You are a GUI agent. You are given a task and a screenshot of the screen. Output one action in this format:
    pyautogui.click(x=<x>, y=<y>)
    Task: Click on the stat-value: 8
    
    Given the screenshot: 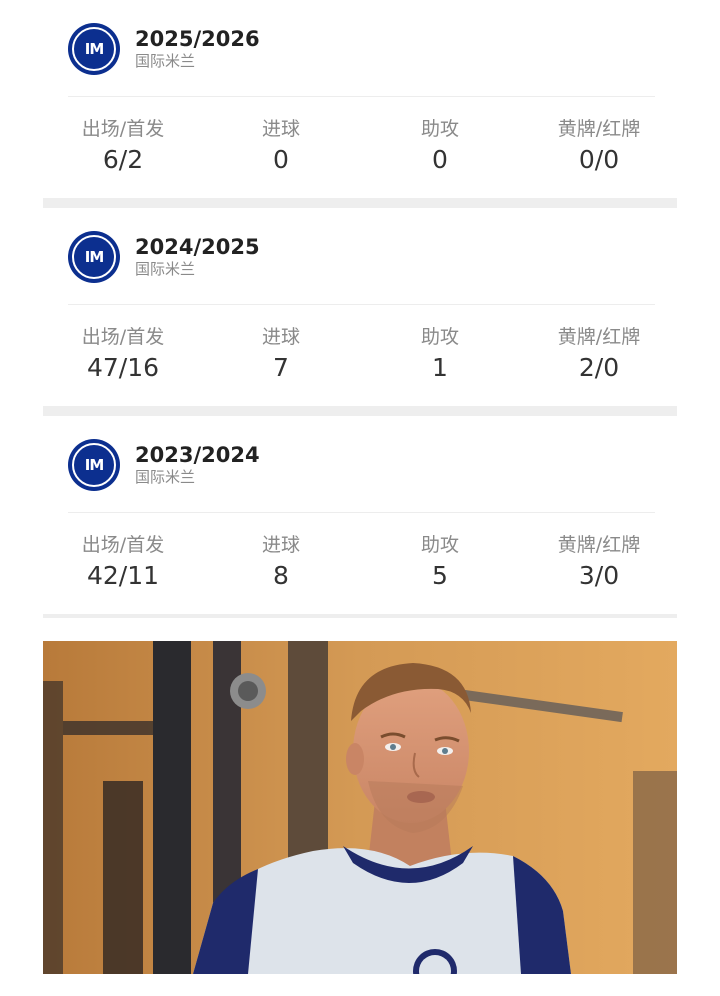 What is the action you would take?
    pyautogui.click(x=281, y=575)
    